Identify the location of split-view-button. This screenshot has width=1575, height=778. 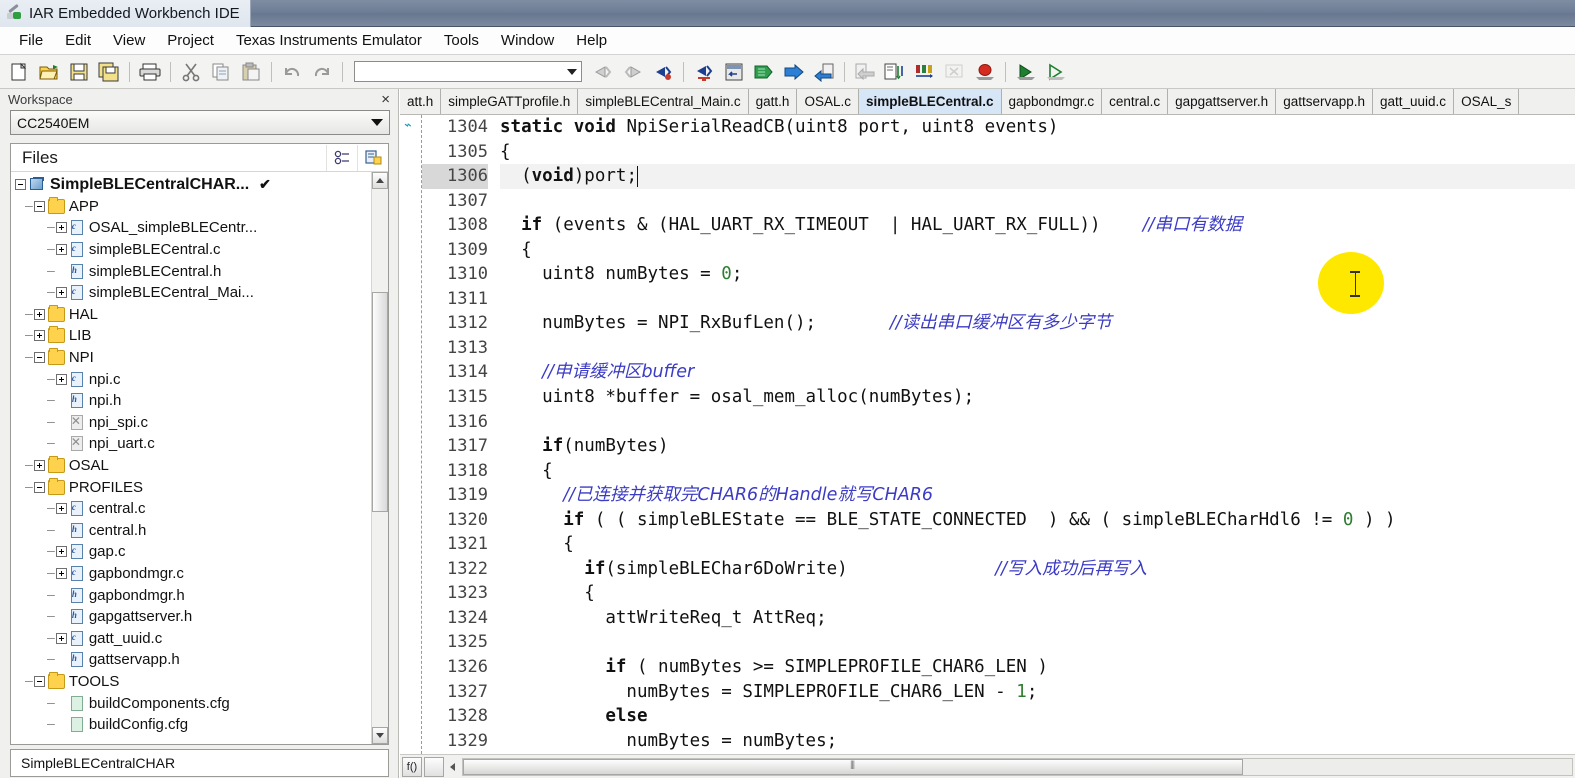
(434, 766).